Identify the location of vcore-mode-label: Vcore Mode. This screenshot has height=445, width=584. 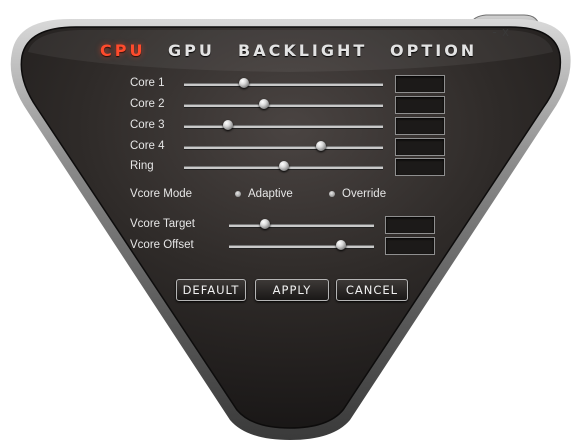
(161, 194).